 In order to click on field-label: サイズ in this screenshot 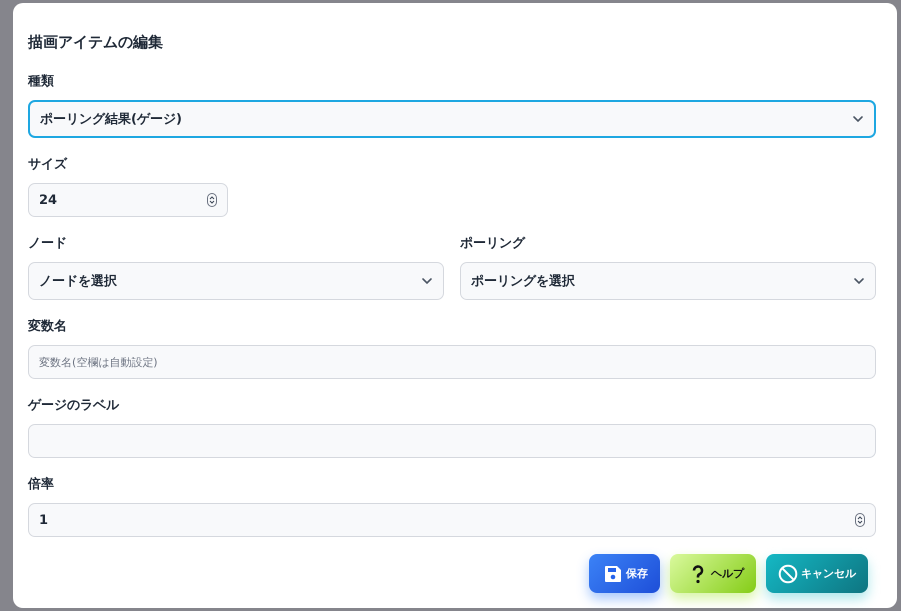, I will do `click(48, 165)`.